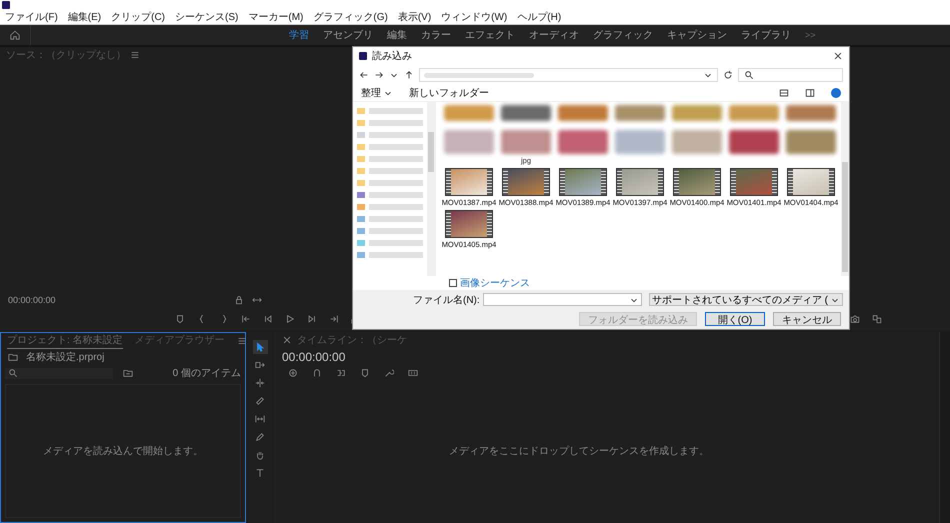 The width and height of the screenshot is (950, 523). Describe the element at coordinates (539, 17) in the screenshot. I see `menu-item: ヘルプ(H)` at that location.